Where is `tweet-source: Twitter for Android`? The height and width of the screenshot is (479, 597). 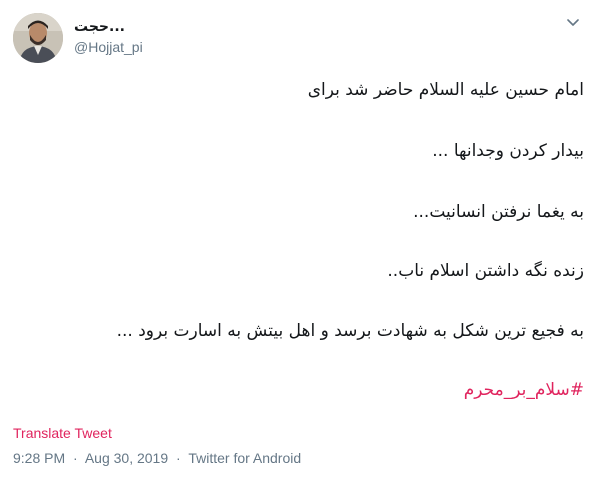 tweet-source: Twitter for Android is located at coordinates (244, 458).